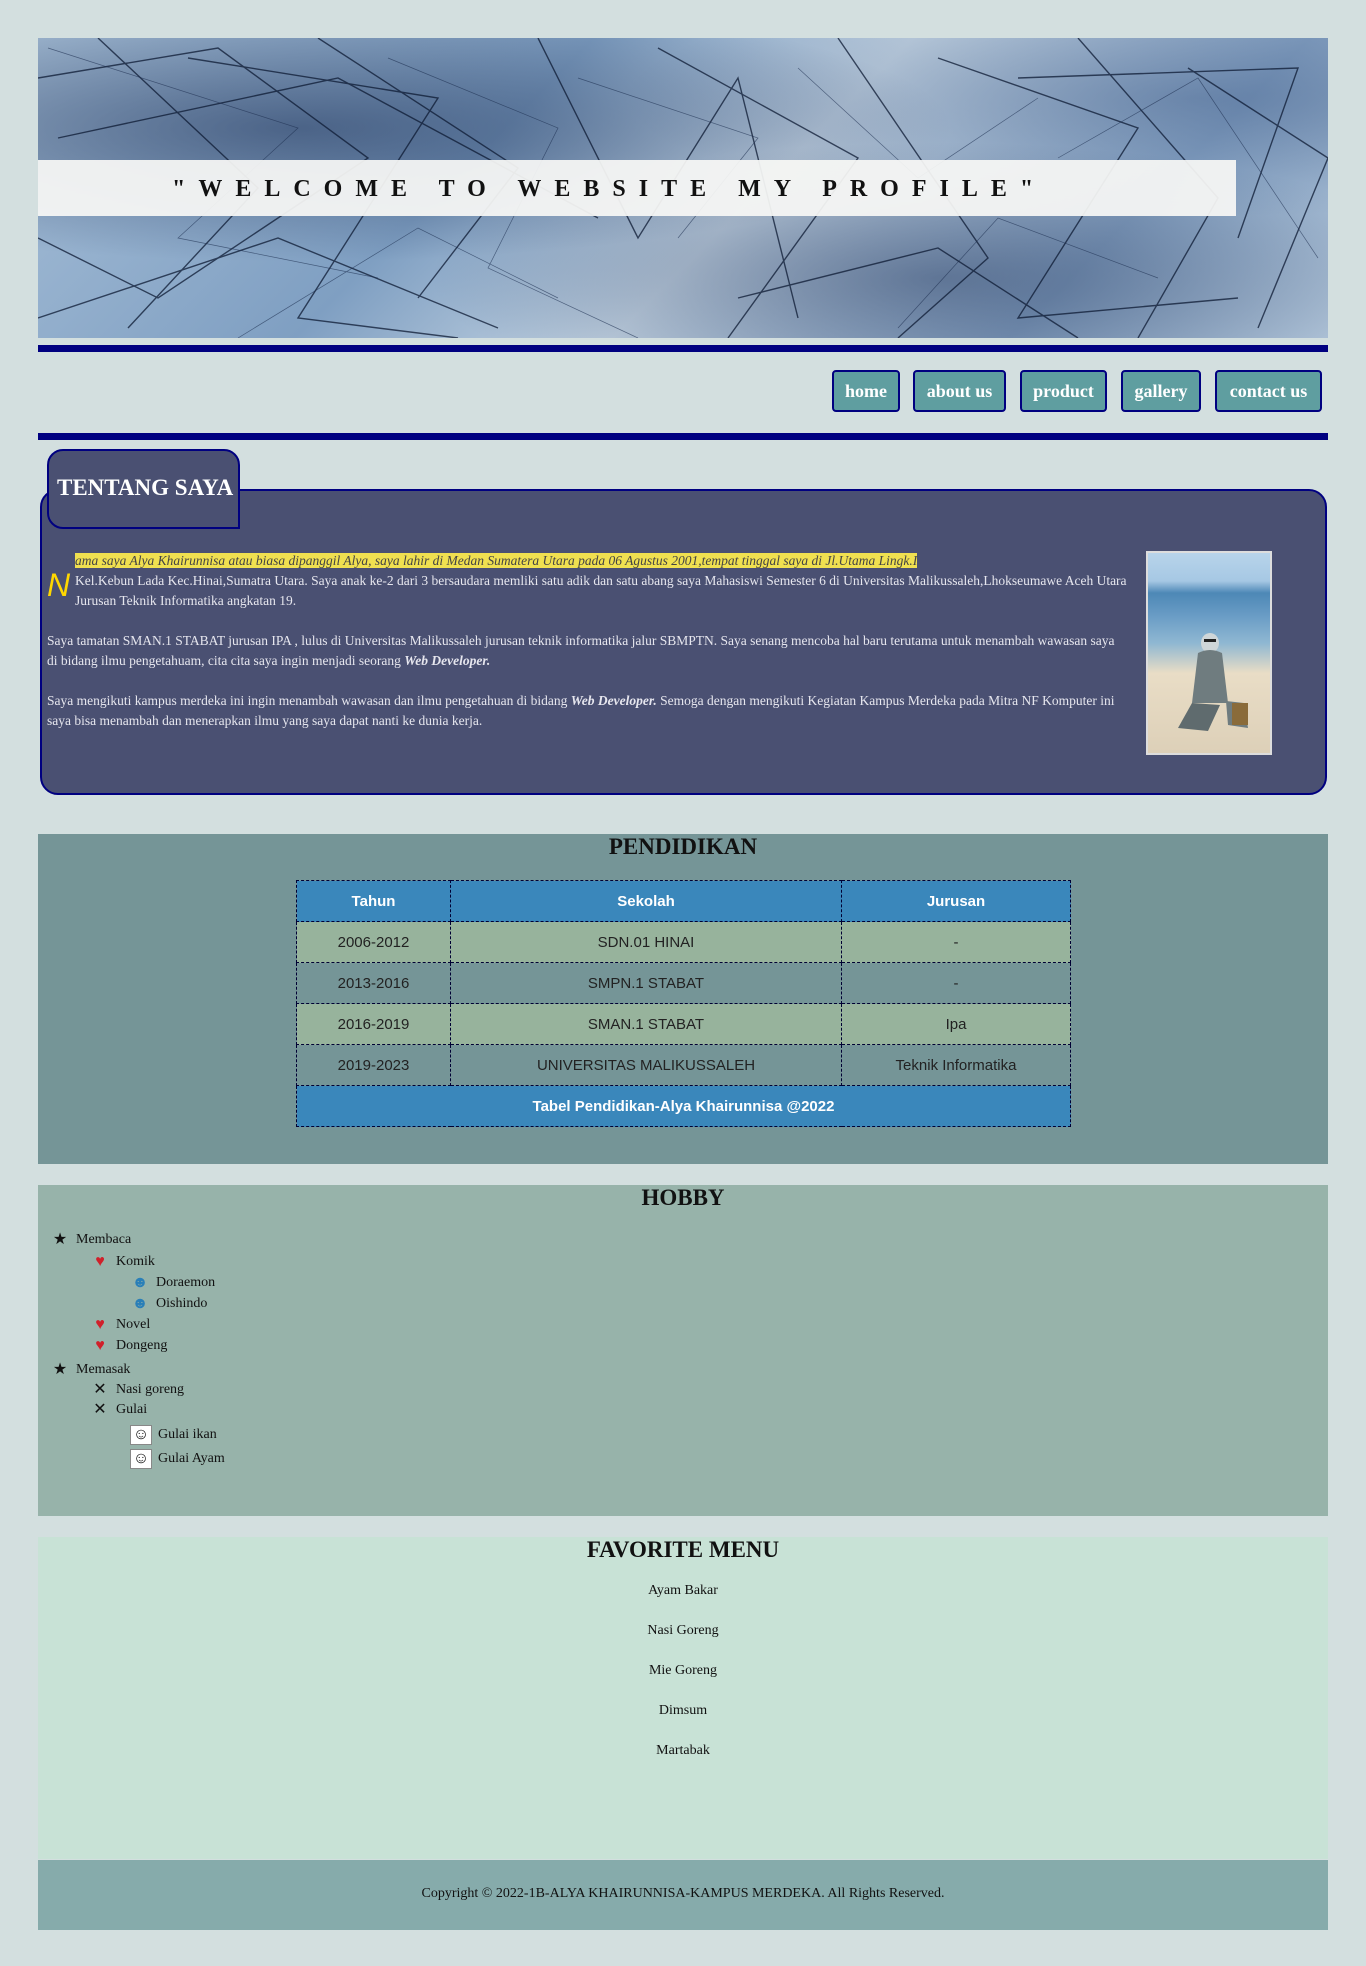  Describe the element at coordinates (646, 901) in the screenshot. I see `table-header: Sekolah` at that location.